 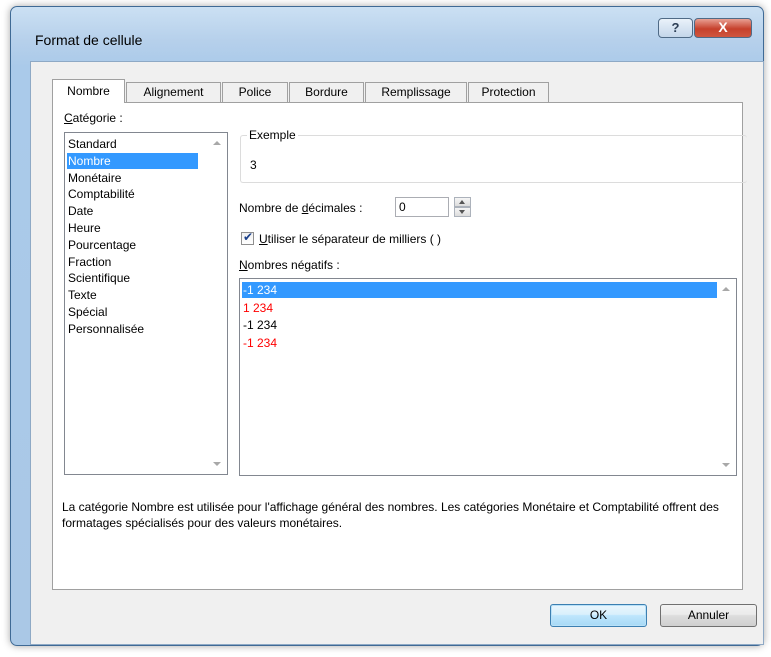 I want to click on help-icon: ?, so click(x=675, y=27).